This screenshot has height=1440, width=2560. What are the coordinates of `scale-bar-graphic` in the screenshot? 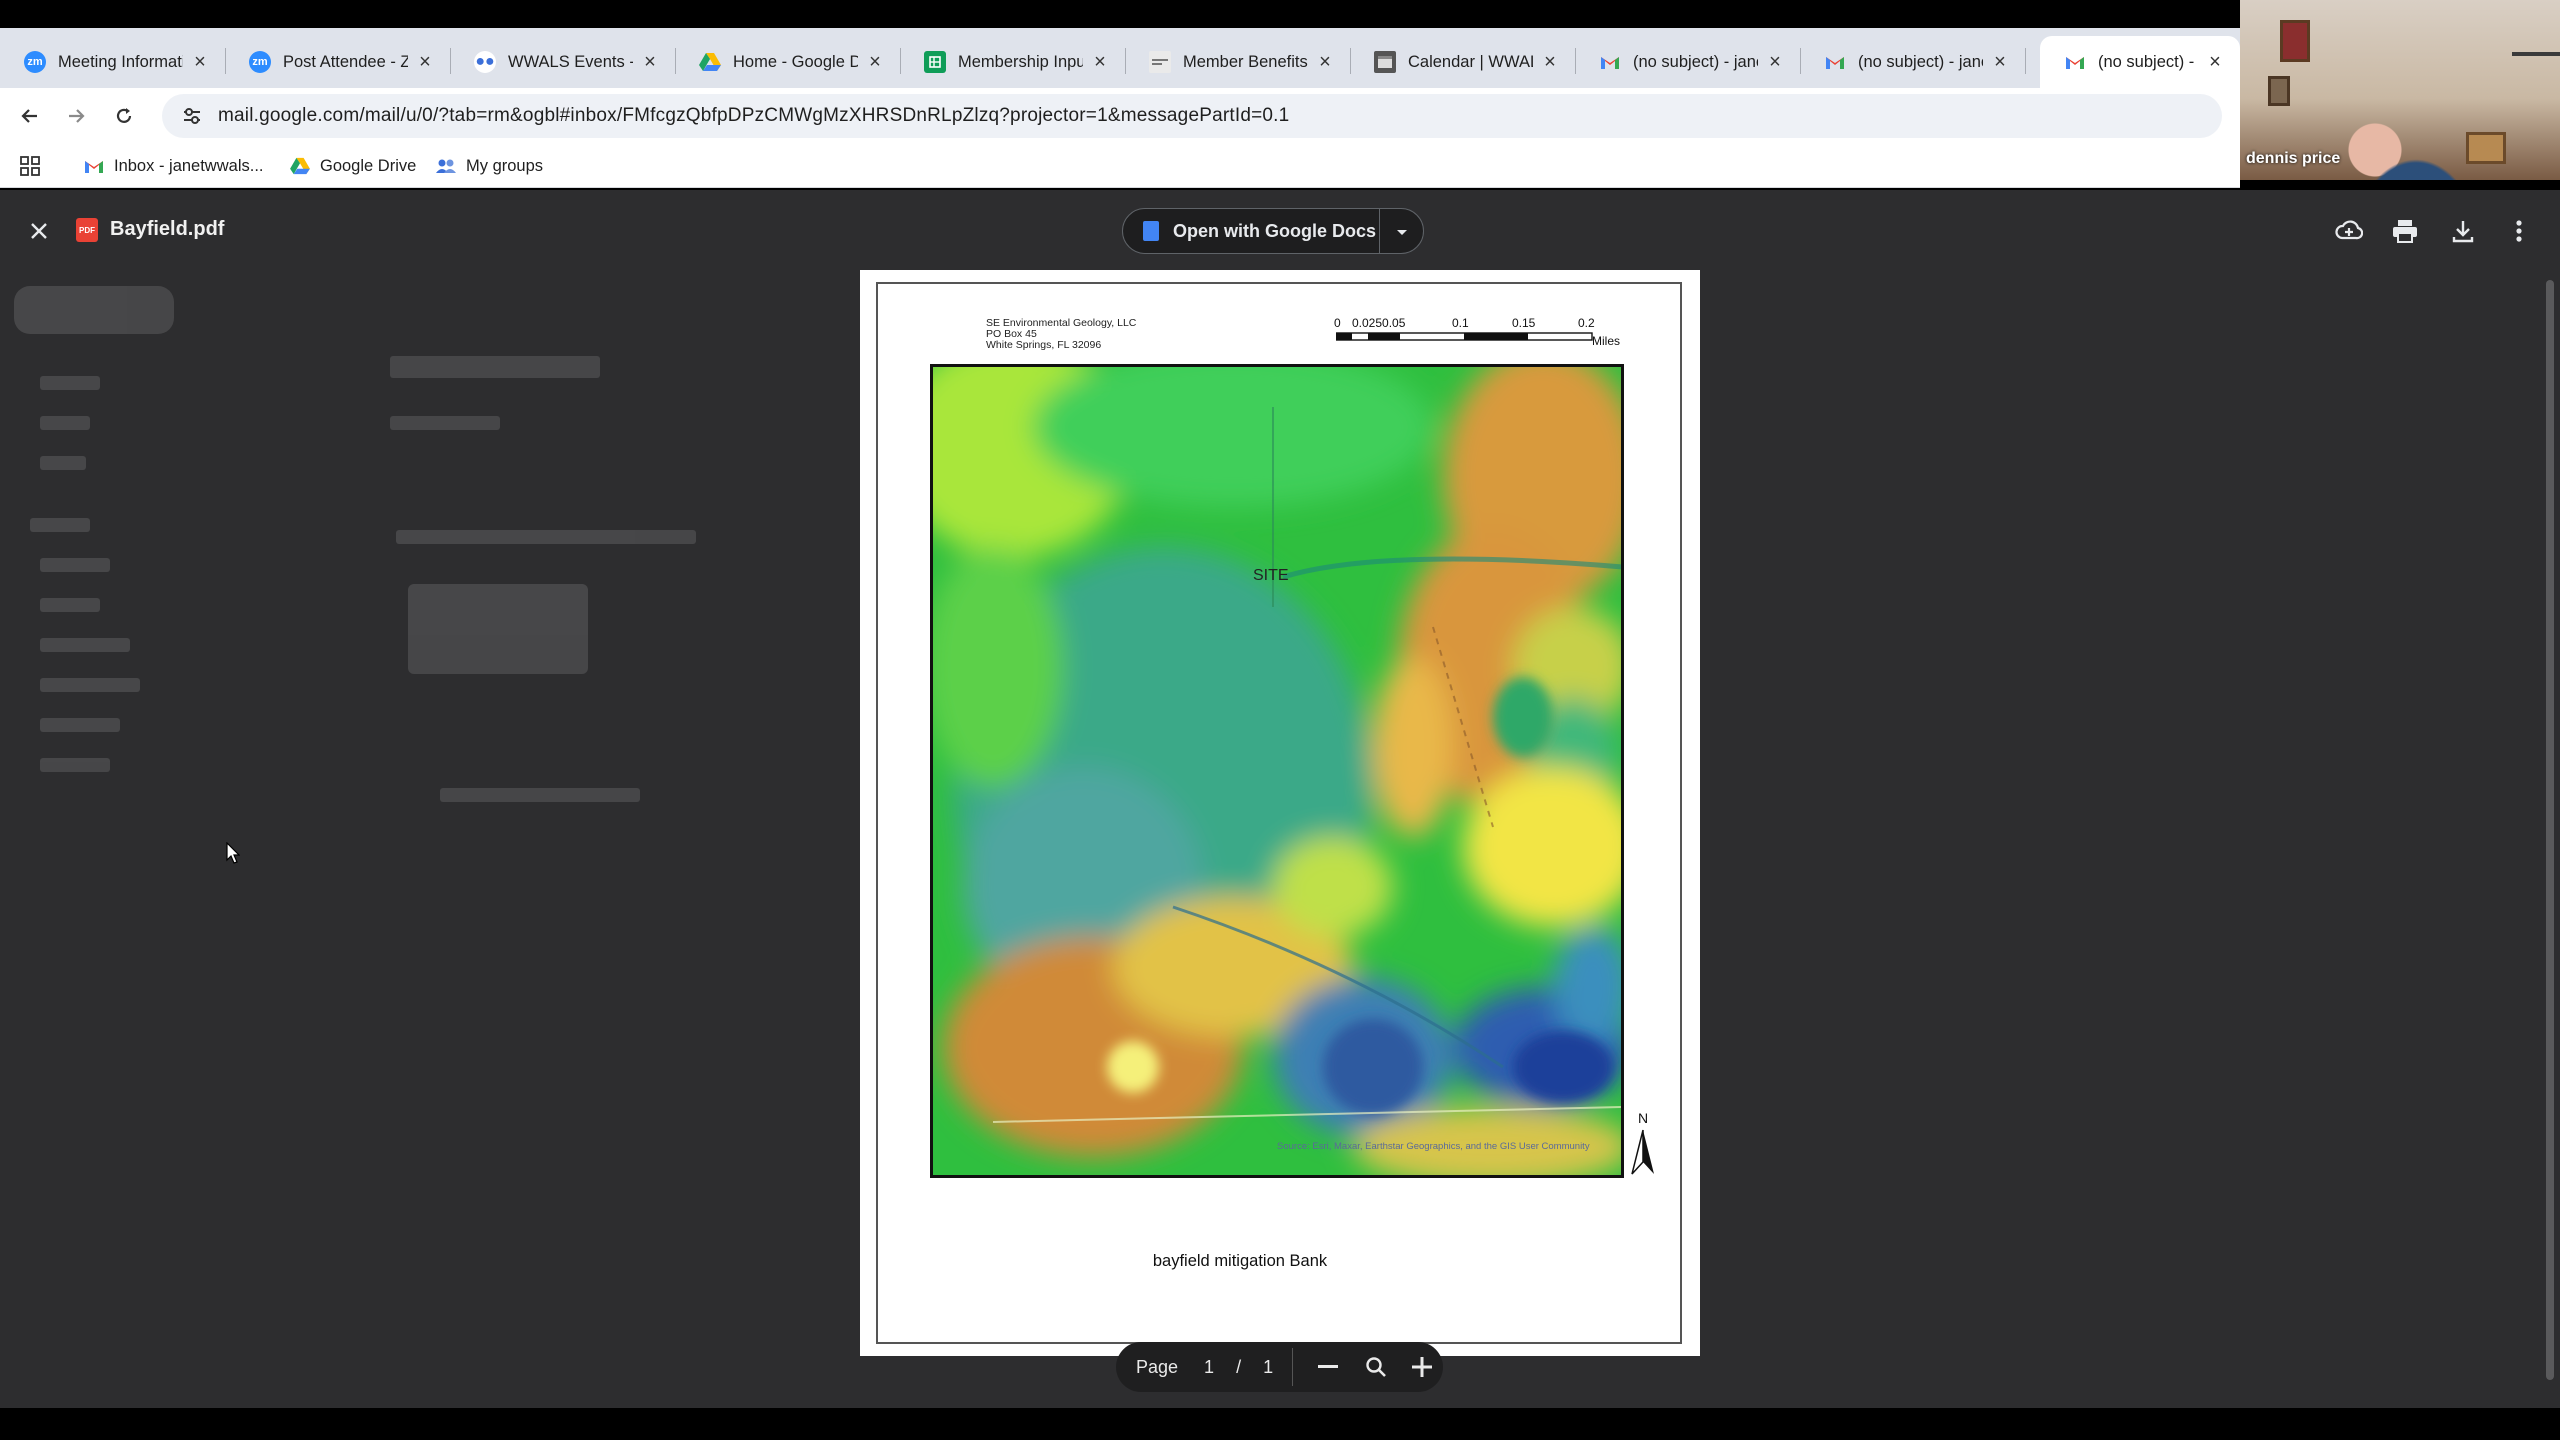 It's located at (1464, 336).